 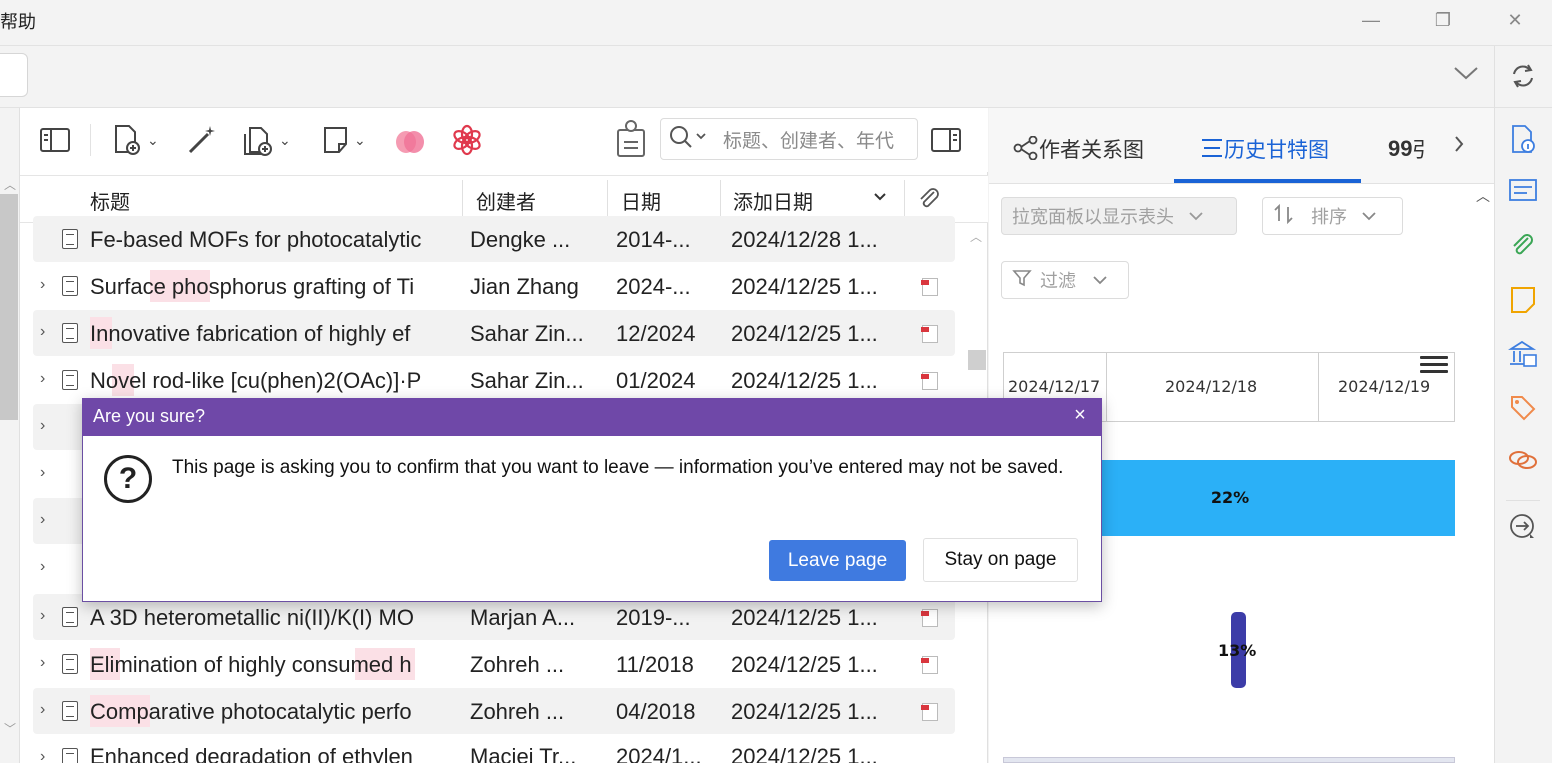 What do you see at coordinates (773, 200) in the screenshot?
I see `column-date-added: 添加日期` at bounding box center [773, 200].